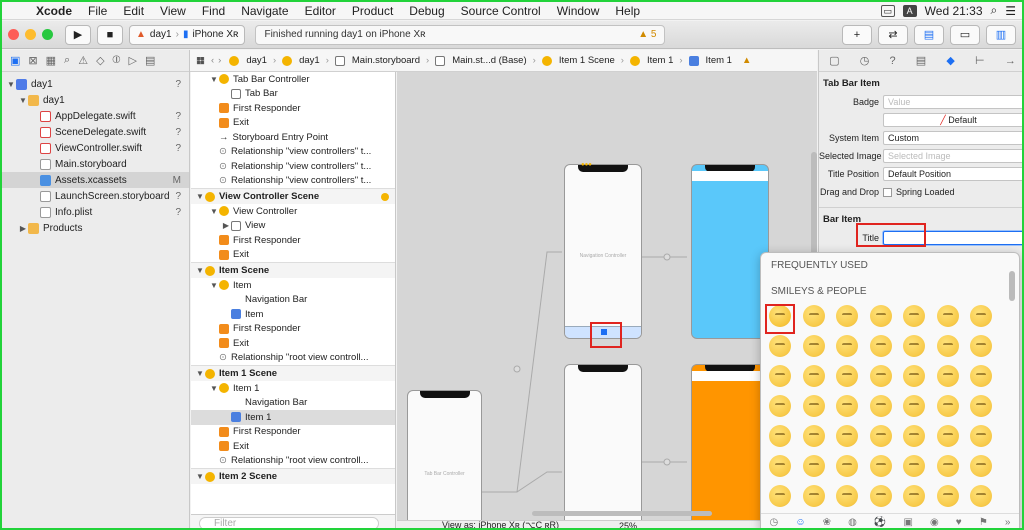 This screenshot has width=1024, height=530. Describe the element at coordinates (852, 522) in the screenshot. I see `food-icon: ◍` at that location.